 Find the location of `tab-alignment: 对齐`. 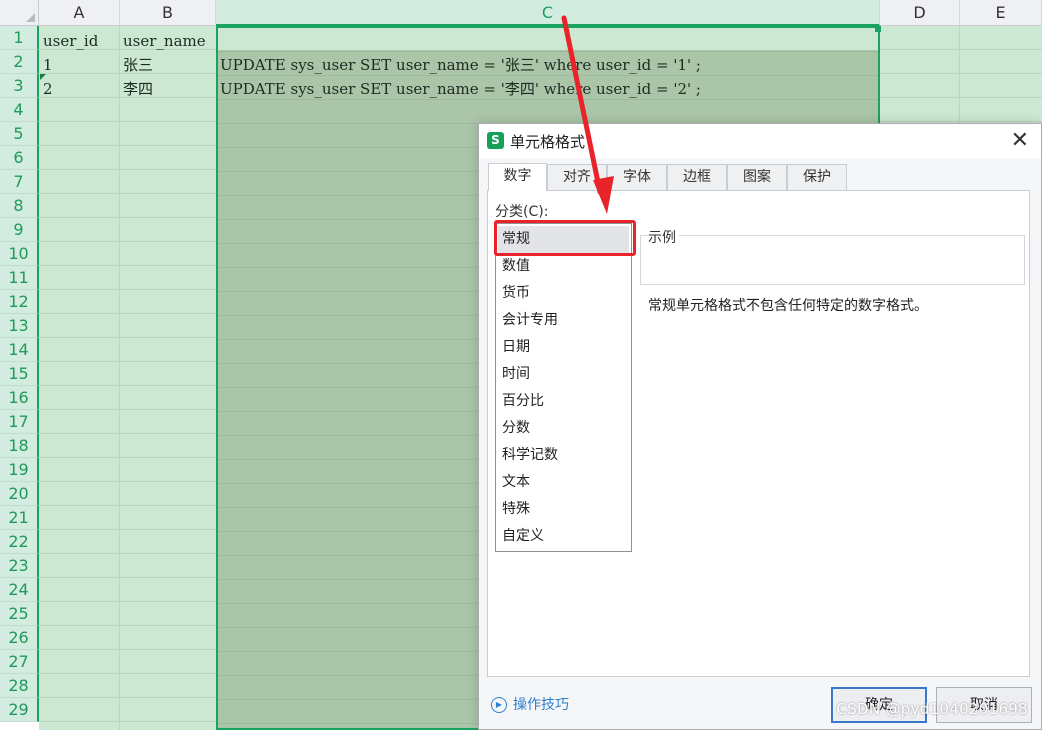

tab-alignment: 对齐 is located at coordinates (577, 177).